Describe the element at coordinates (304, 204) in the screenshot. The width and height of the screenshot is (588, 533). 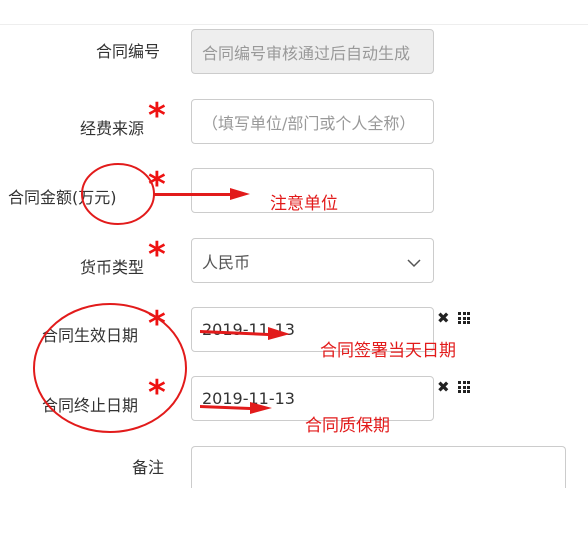
I see `amount-annotation: 注意单位` at that location.